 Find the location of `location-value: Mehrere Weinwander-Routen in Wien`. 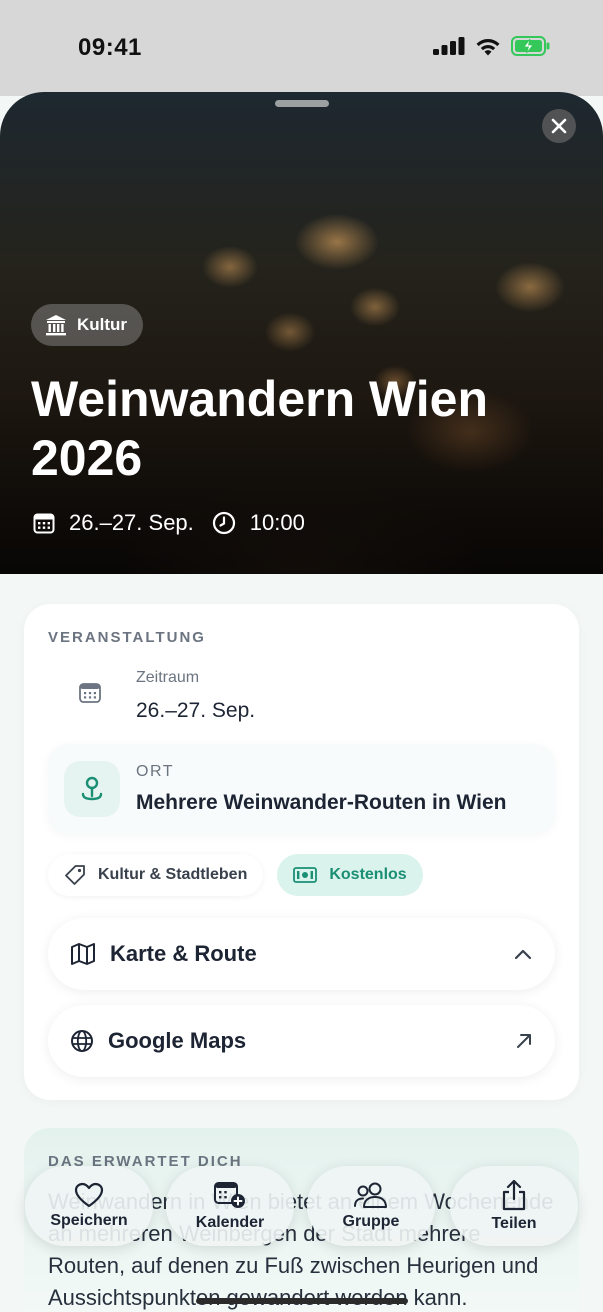

location-value: Mehrere Weinwander-Routen in Wien is located at coordinates (321, 802).